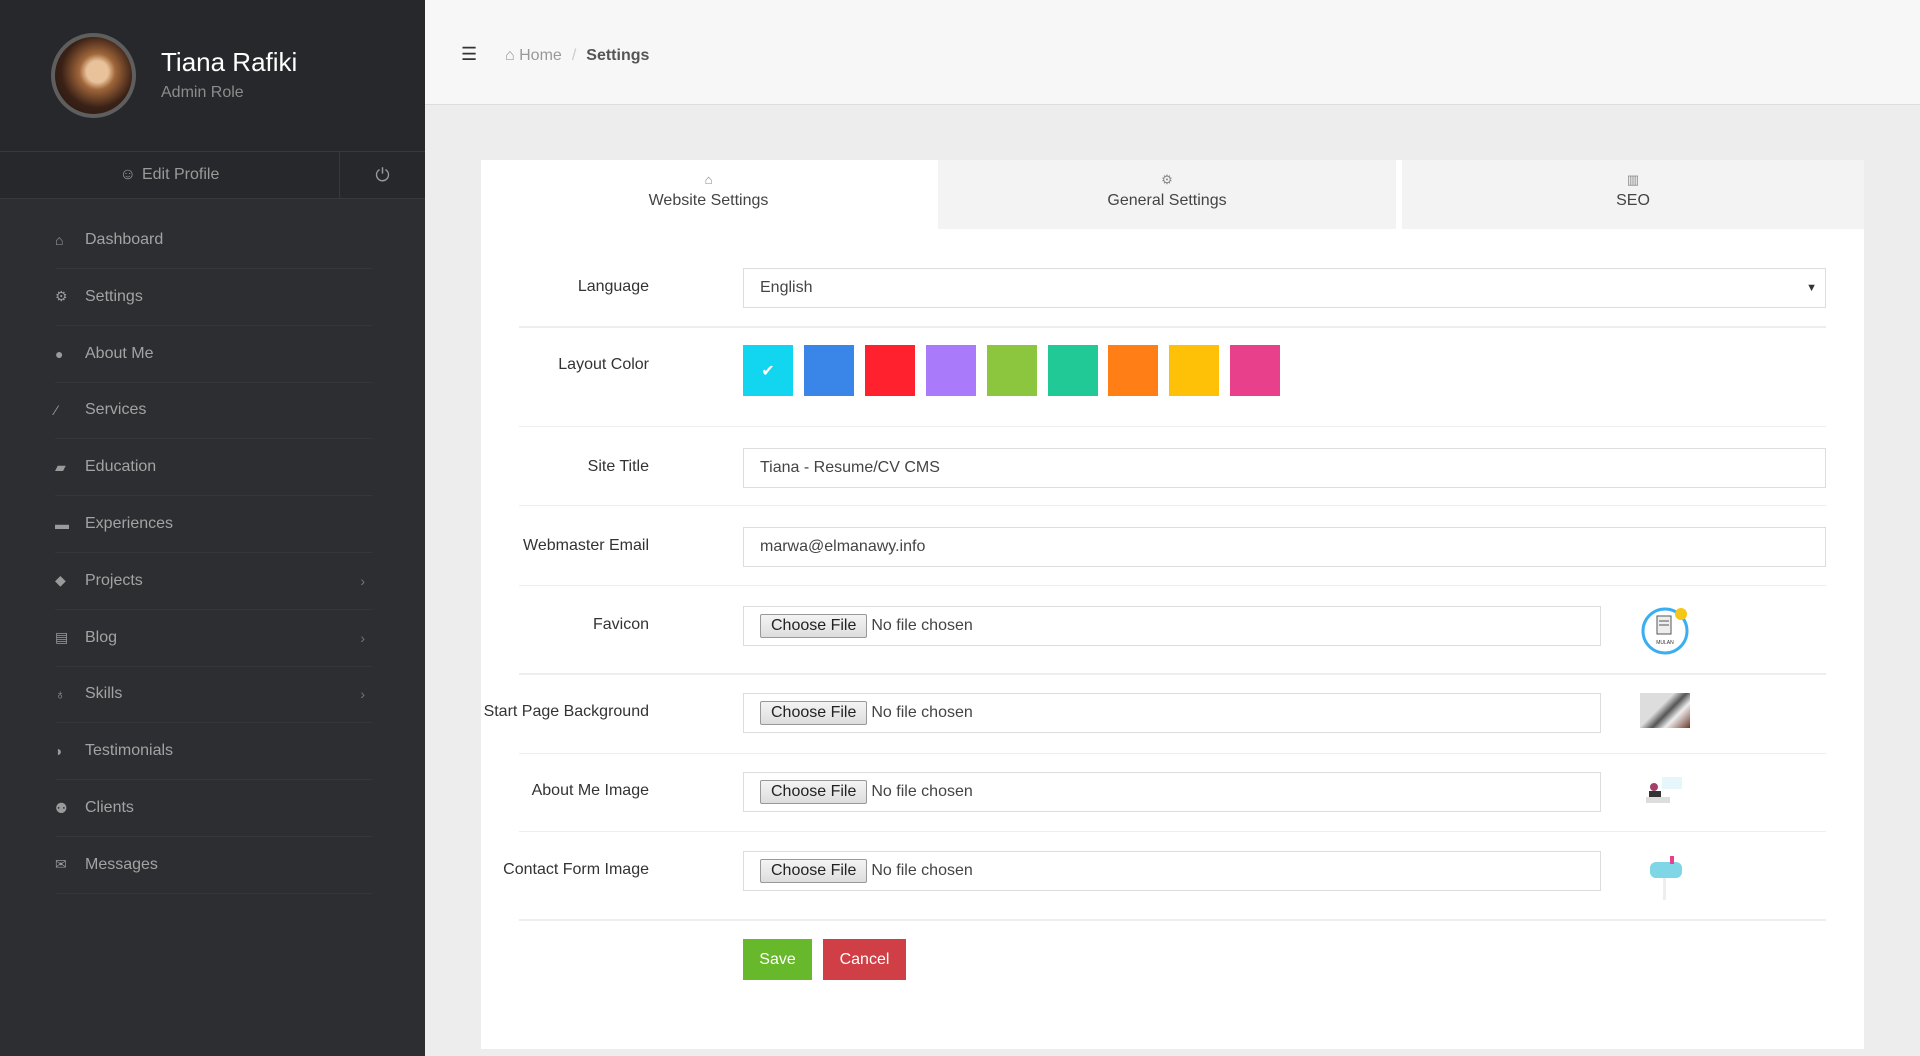 The image size is (1920, 1056). What do you see at coordinates (61, 296) in the screenshot?
I see `cogs-icon: ⚙` at bounding box center [61, 296].